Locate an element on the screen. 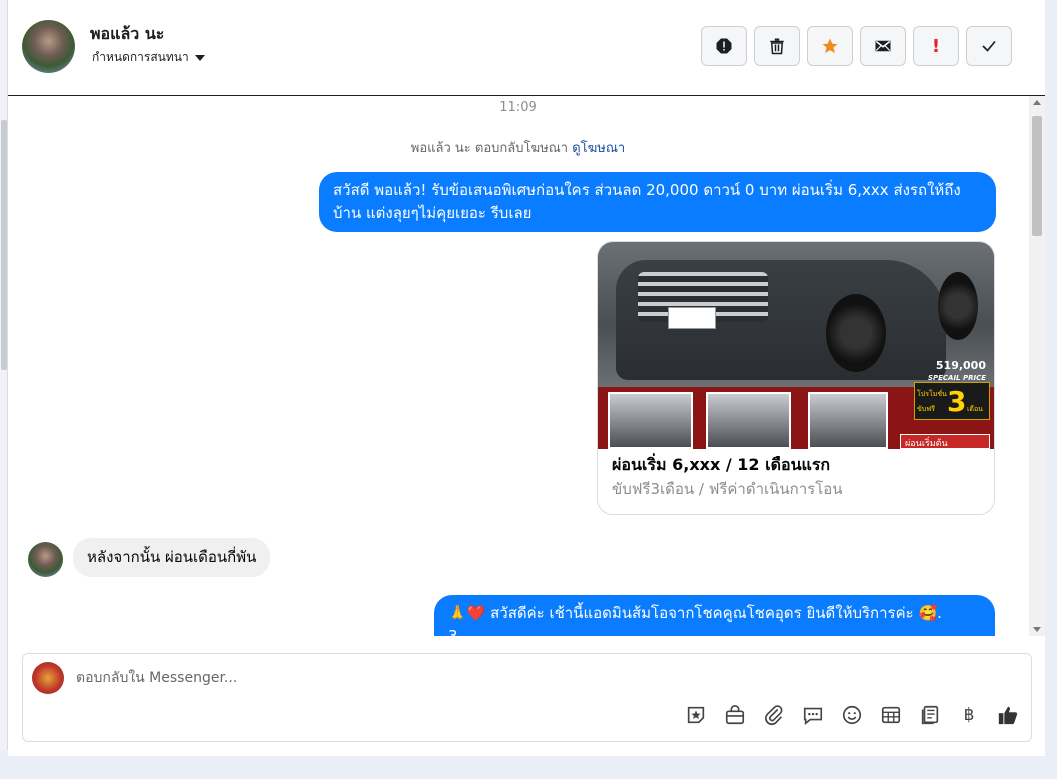  spam-button: ! is located at coordinates (936, 46).